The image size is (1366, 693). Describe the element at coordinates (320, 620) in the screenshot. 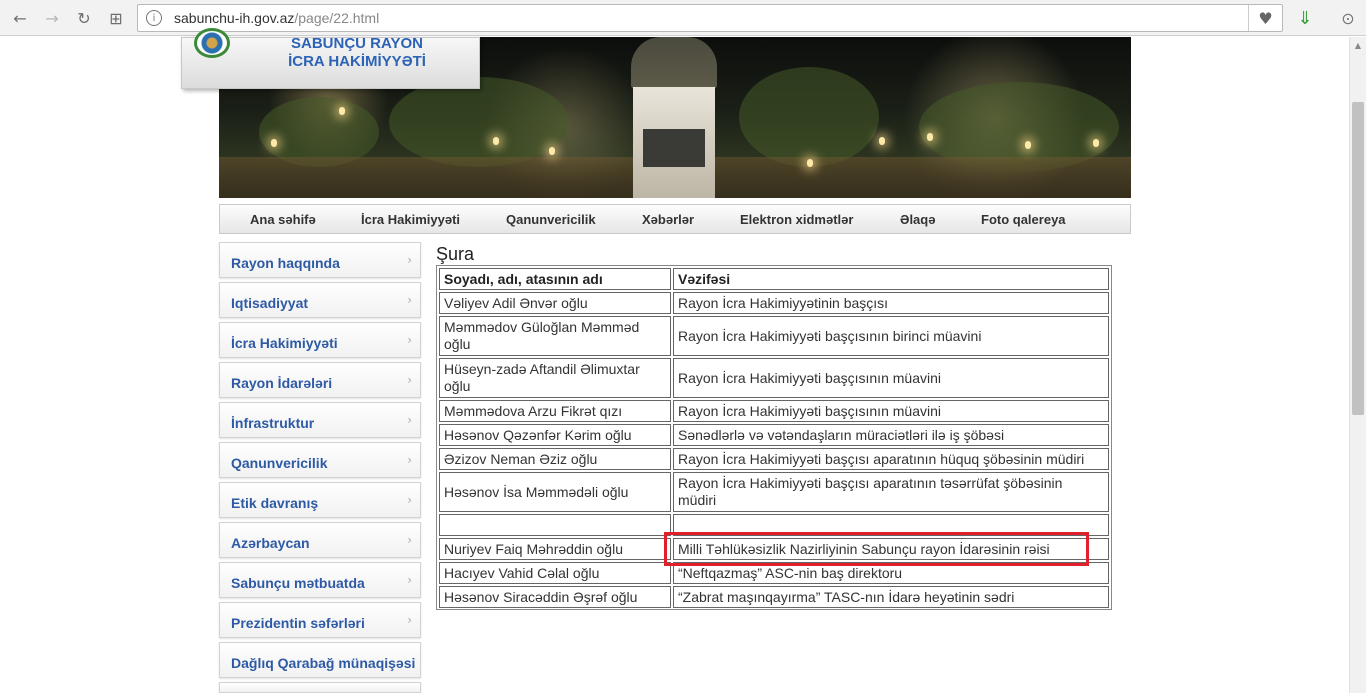

I see `sidebar-item-president-visits: Prezidentin səfərləri ›` at that location.